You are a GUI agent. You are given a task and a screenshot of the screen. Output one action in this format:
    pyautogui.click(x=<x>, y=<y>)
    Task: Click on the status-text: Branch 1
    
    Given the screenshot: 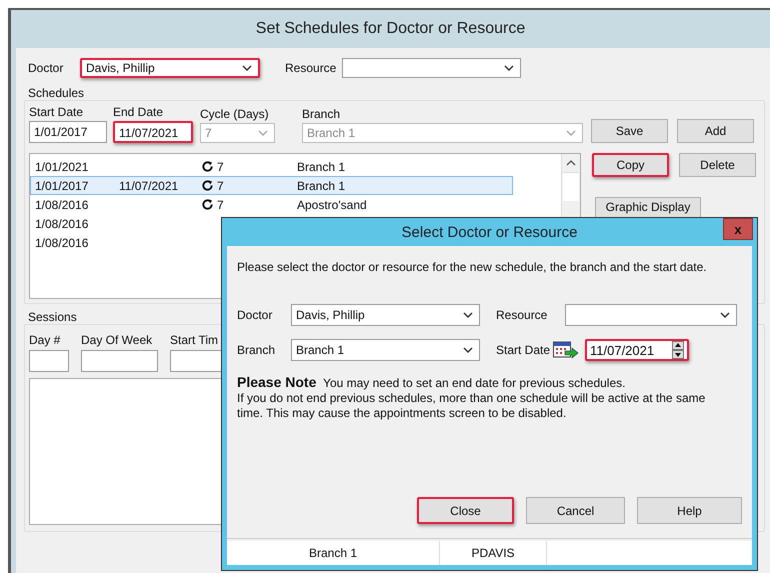 What is the action you would take?
    pyautogui.click(x=333, y=553)
    